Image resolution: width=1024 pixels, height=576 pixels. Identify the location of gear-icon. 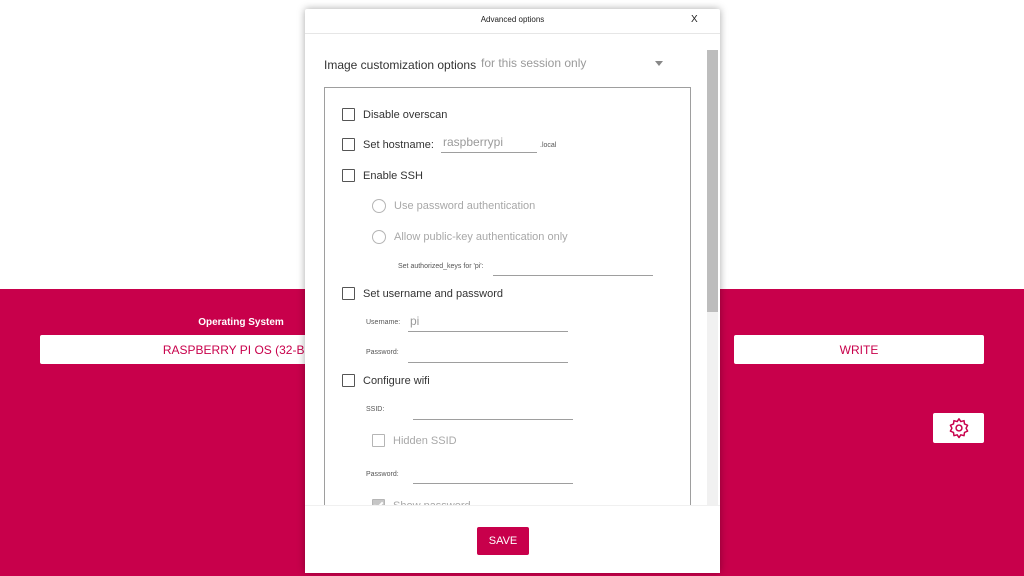
(958, 428).